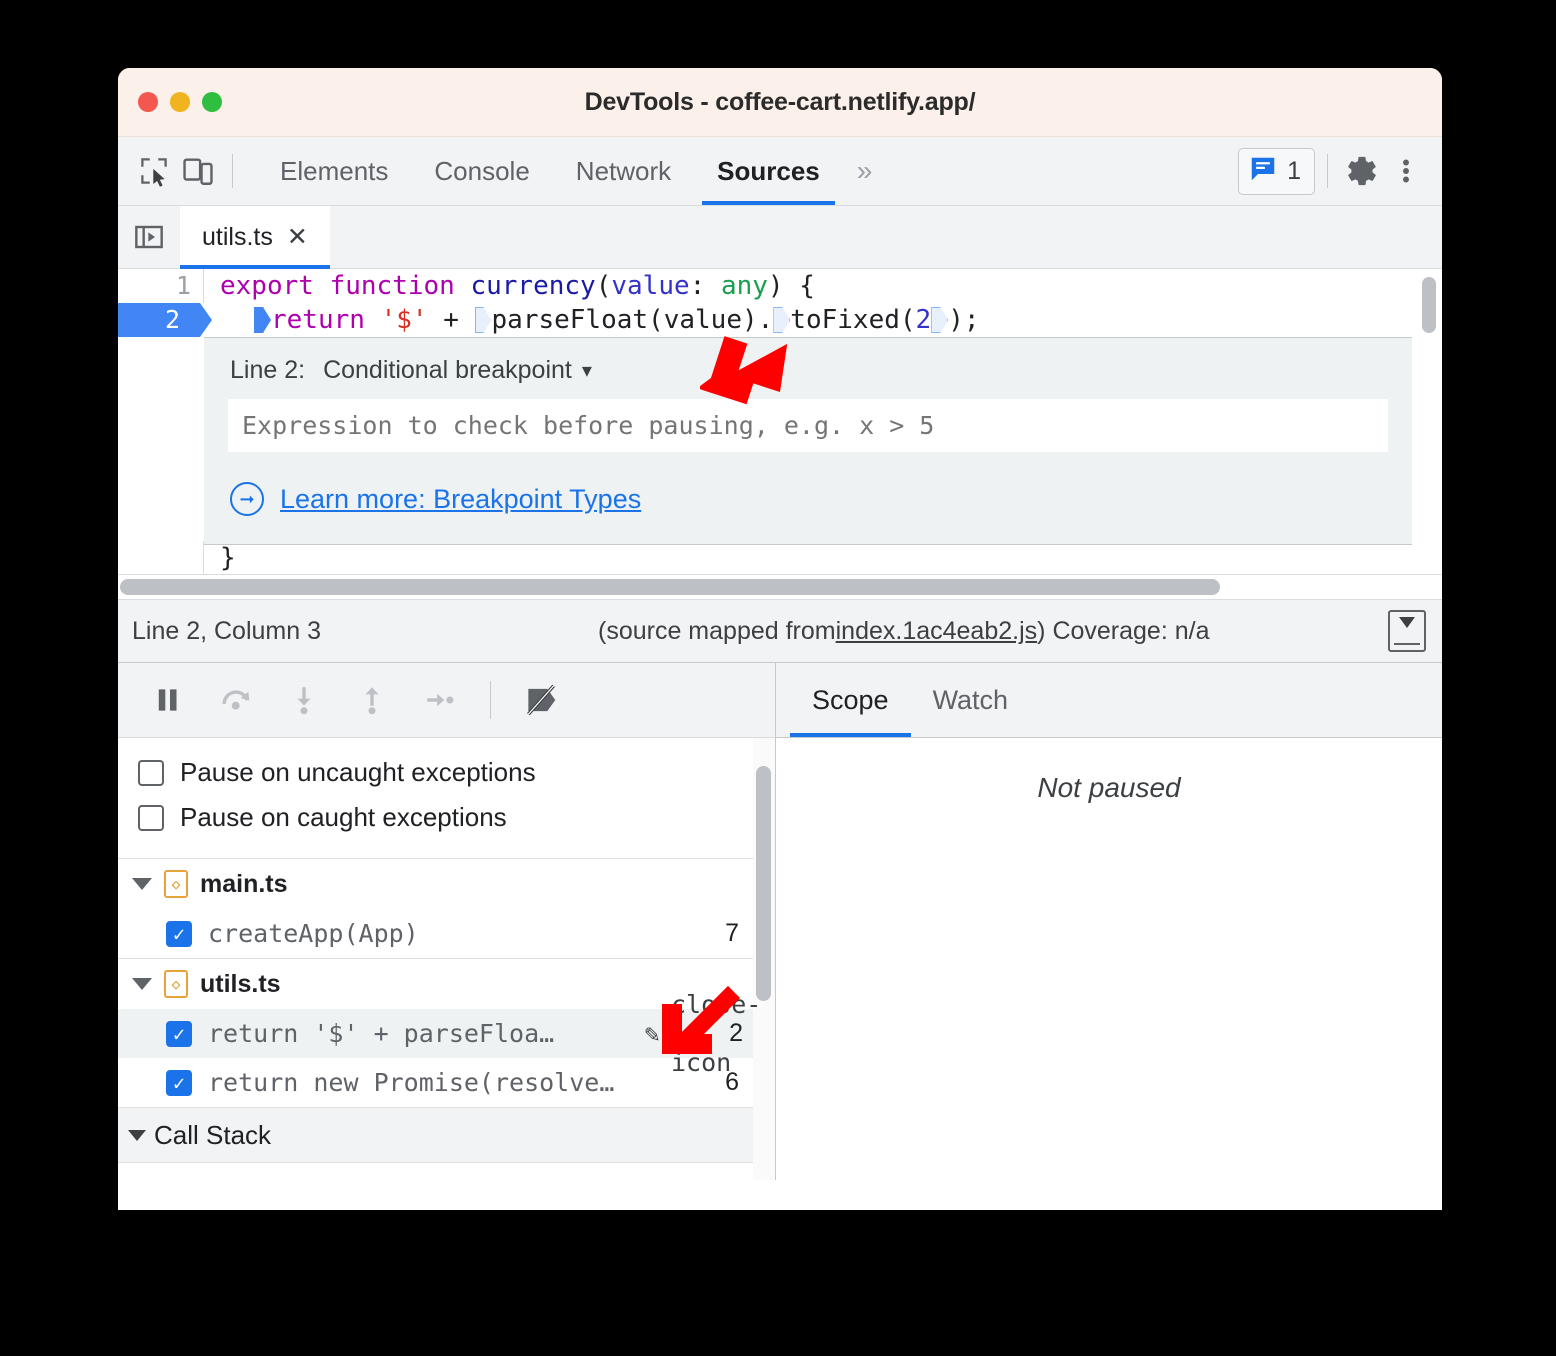 This screenshot has height=1356, width=1556. What do you see at coordinates (937, 631) in the screenshot?
I see `source-map-file-link: index.1ac4eab2.js` at bounding box center [937, 631].